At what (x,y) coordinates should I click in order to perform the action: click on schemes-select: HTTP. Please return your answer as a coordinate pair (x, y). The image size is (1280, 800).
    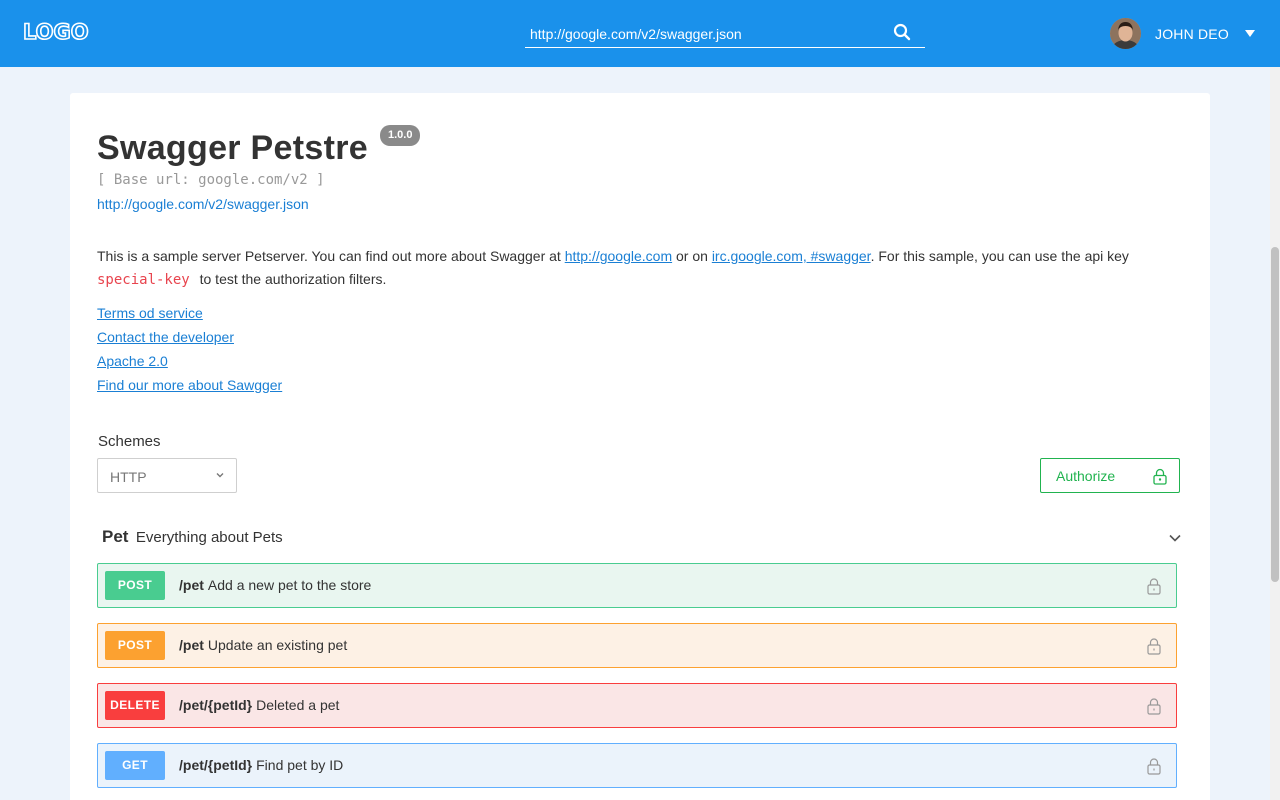
    Looking at the image, I should click on (167, 475).